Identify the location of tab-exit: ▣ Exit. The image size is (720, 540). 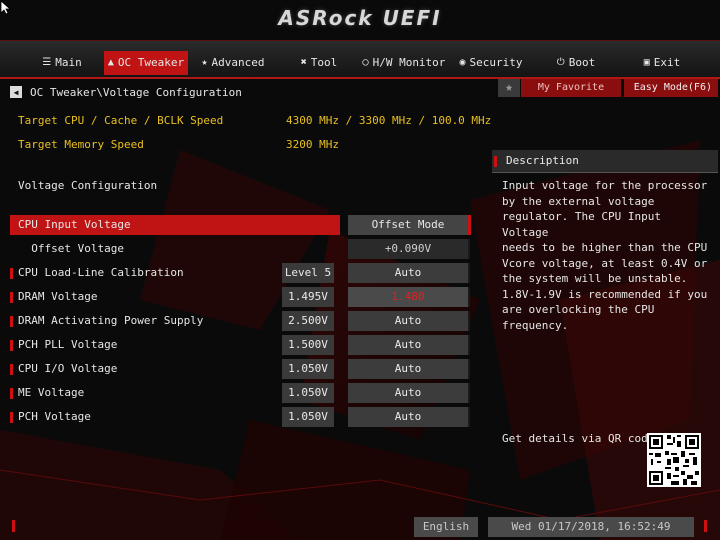
(662, 63).